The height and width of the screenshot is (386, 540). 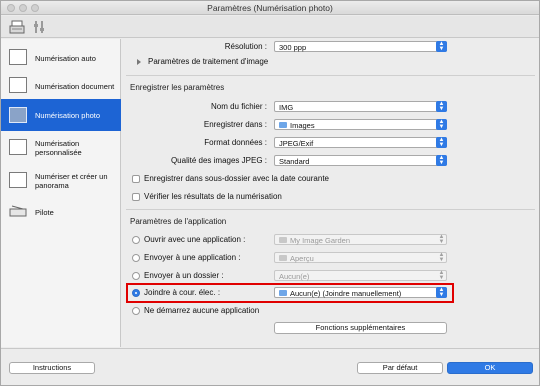 I want to click on attach-email-radio, so click(x=136, y=293).